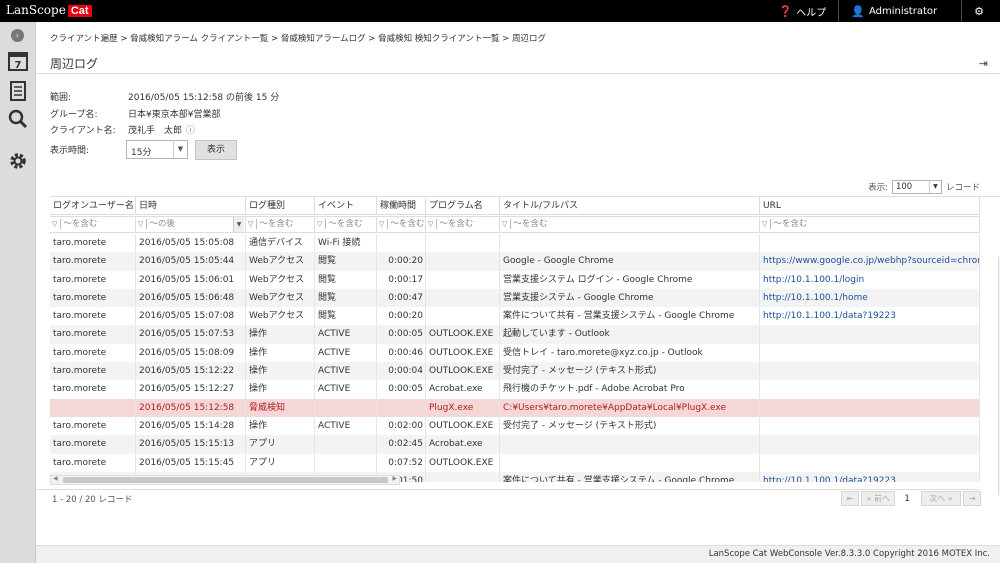 This screenshot has height=563, width=1000. Describe the element at coordinates (401, 206) in the screenshot. I see `column-header-uptime: 稼働時間` at that location.